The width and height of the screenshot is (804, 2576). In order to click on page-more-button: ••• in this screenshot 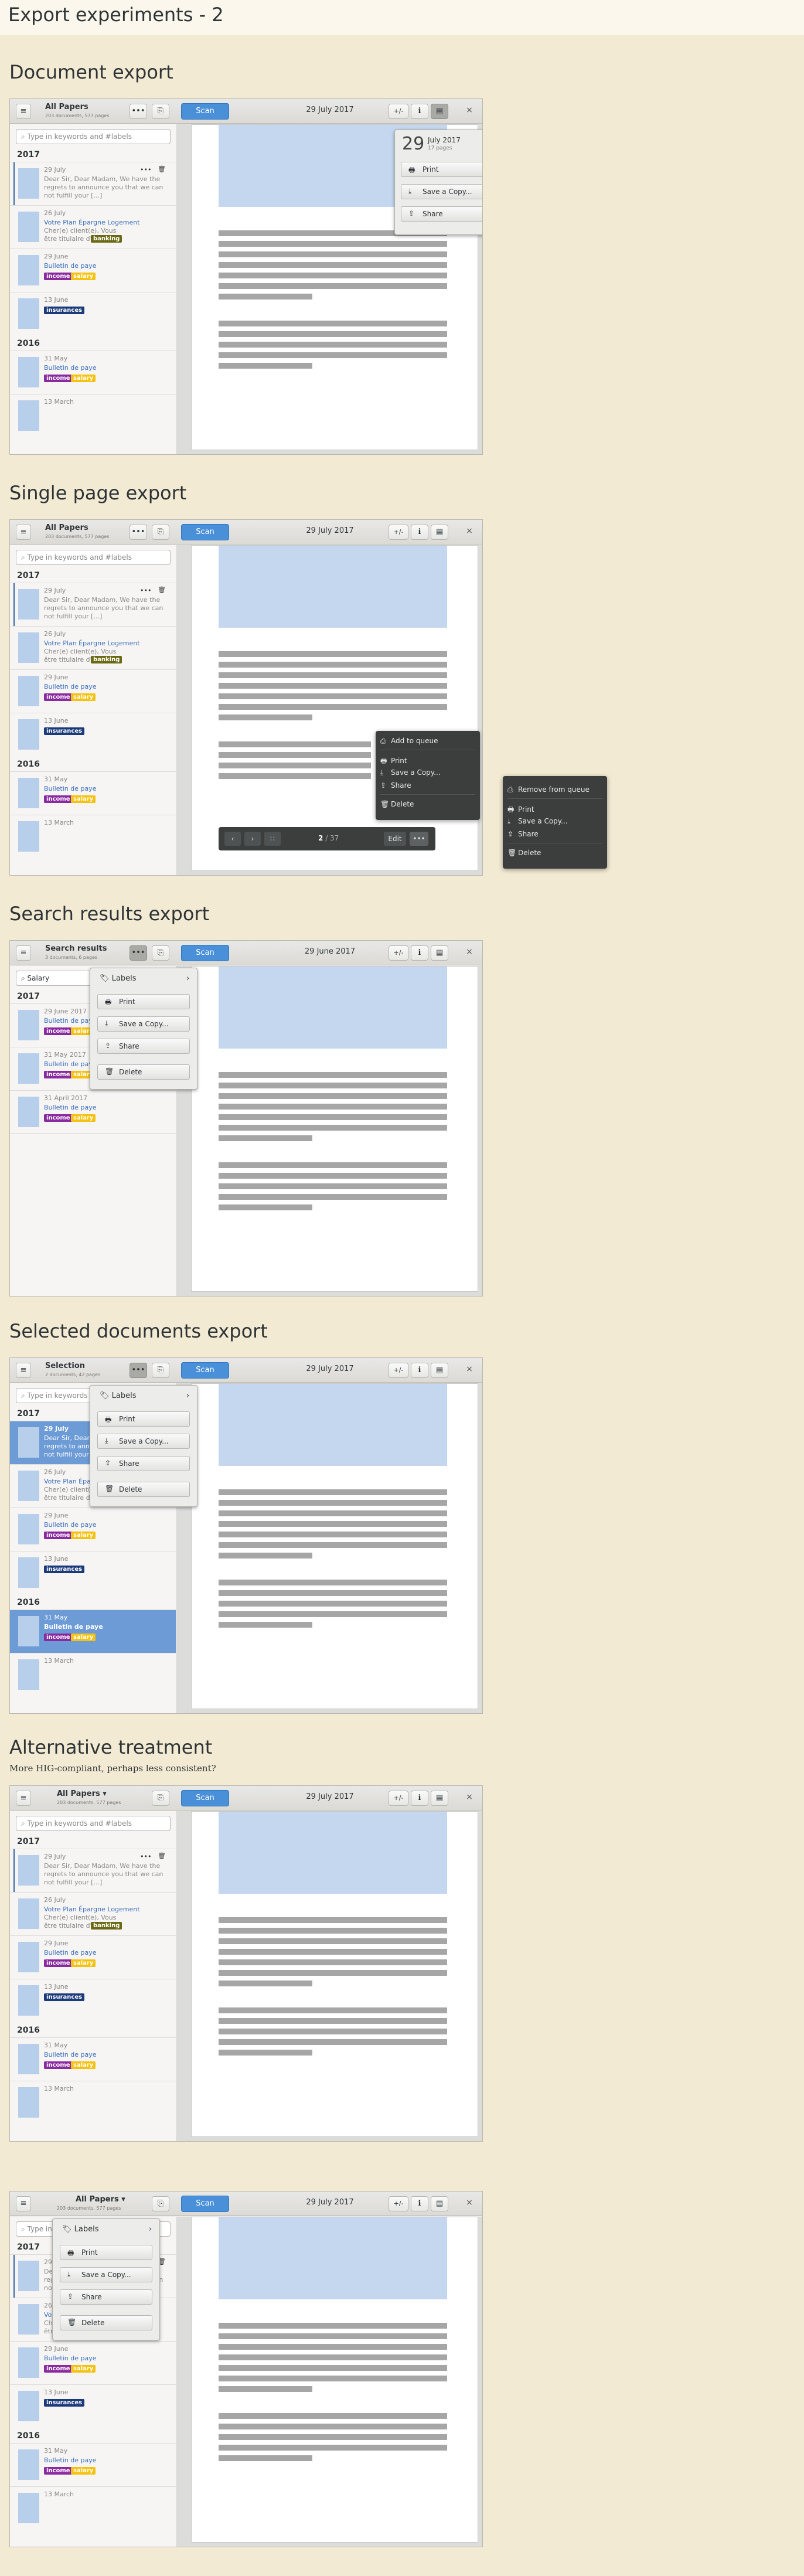, I will do `click(419, 839)`.